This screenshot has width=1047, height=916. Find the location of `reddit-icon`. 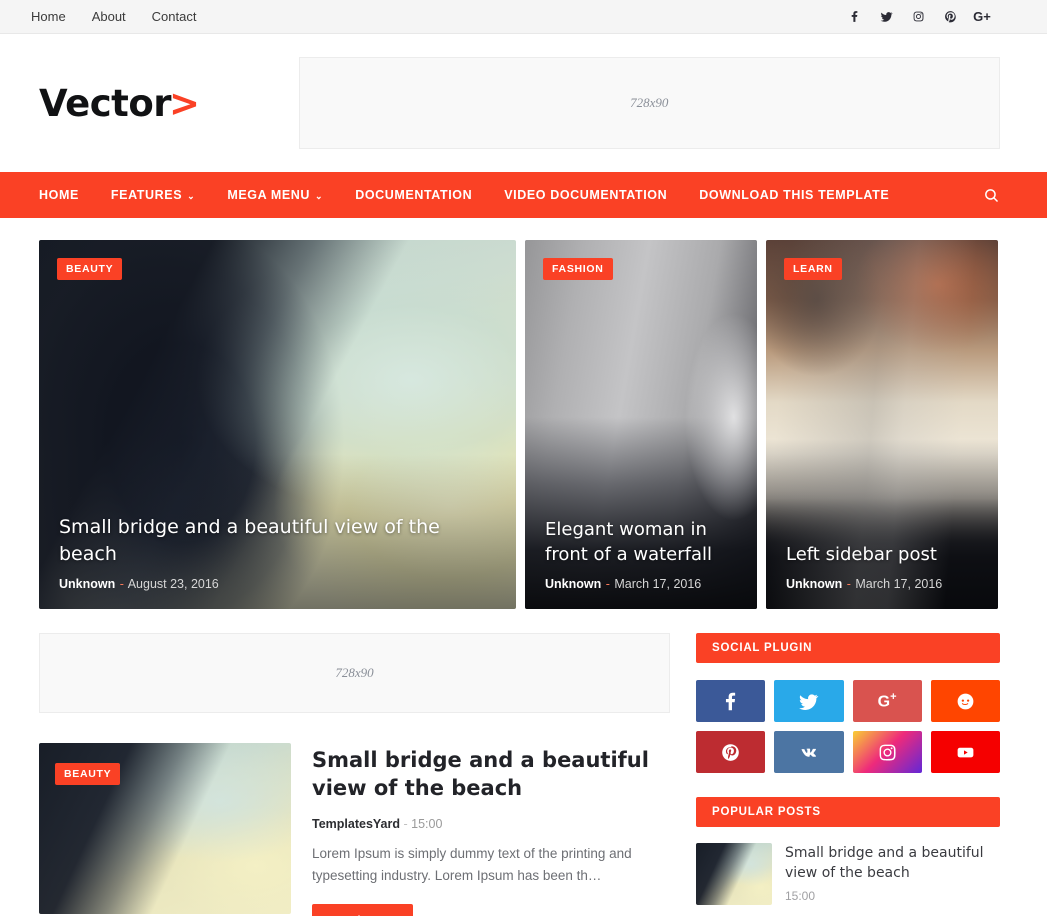

reddit-icon is located at coordinates (965, 701).